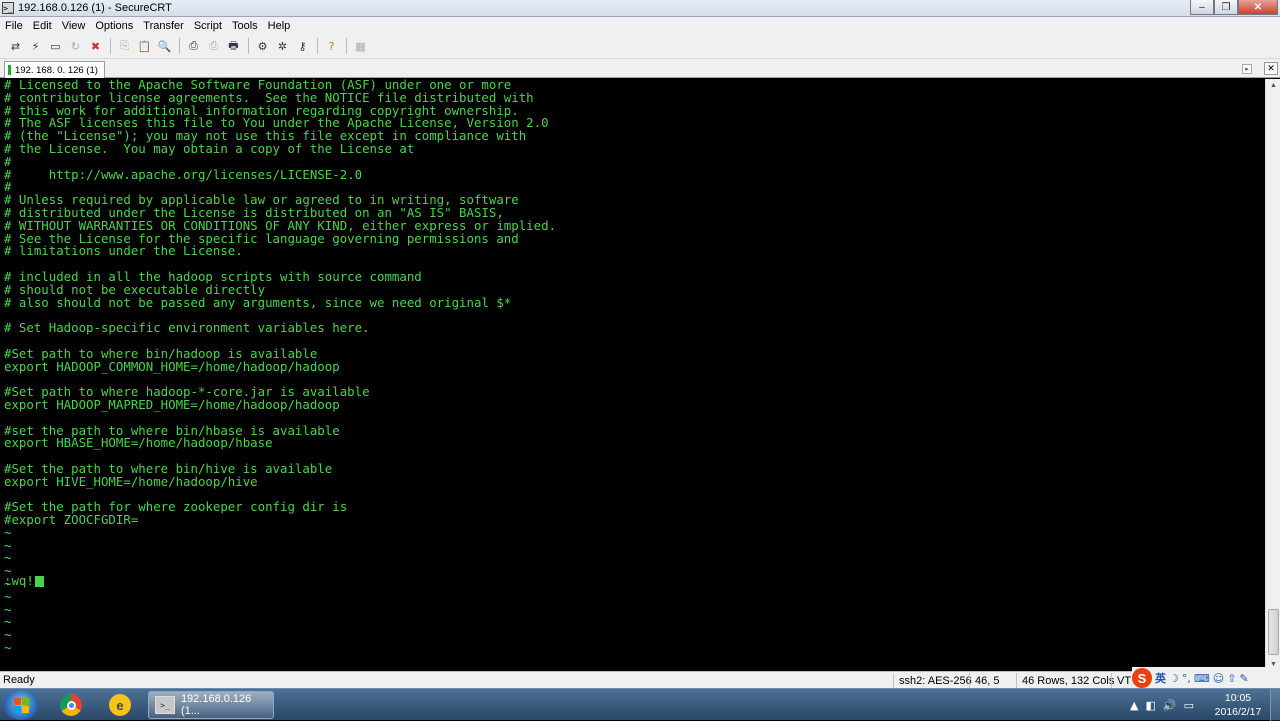  I want to click on windows-logo-icon, so click(21, 705).